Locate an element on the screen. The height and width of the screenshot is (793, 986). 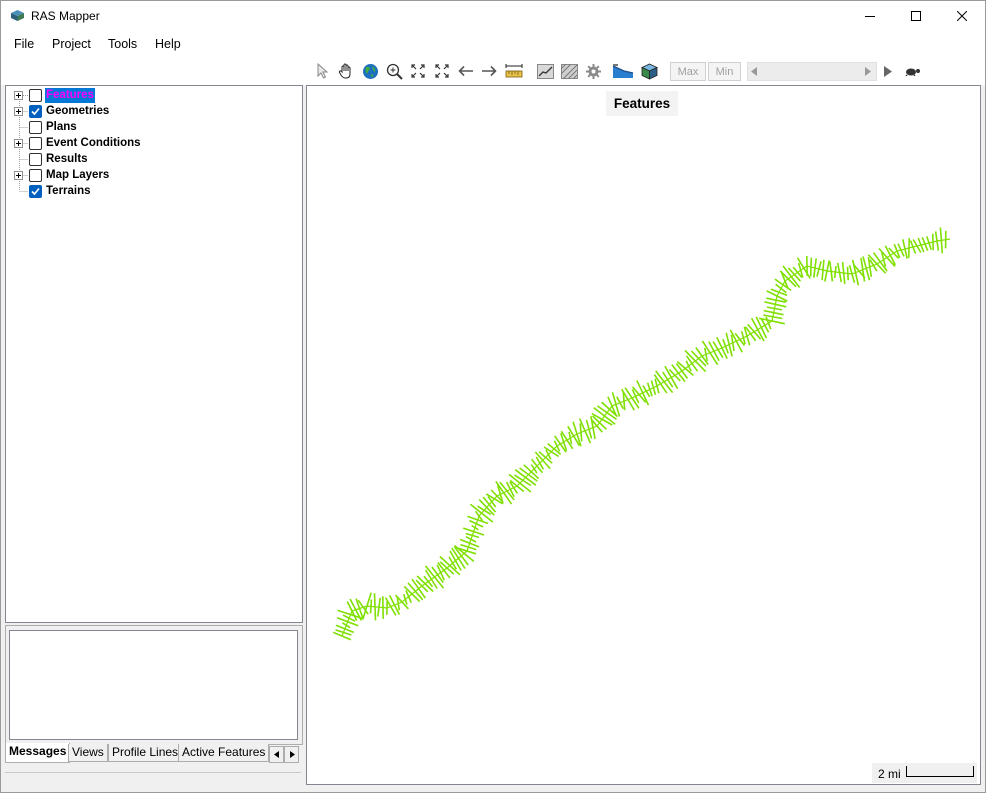
tab-messages: Messages is located at coordinates (38, 753).